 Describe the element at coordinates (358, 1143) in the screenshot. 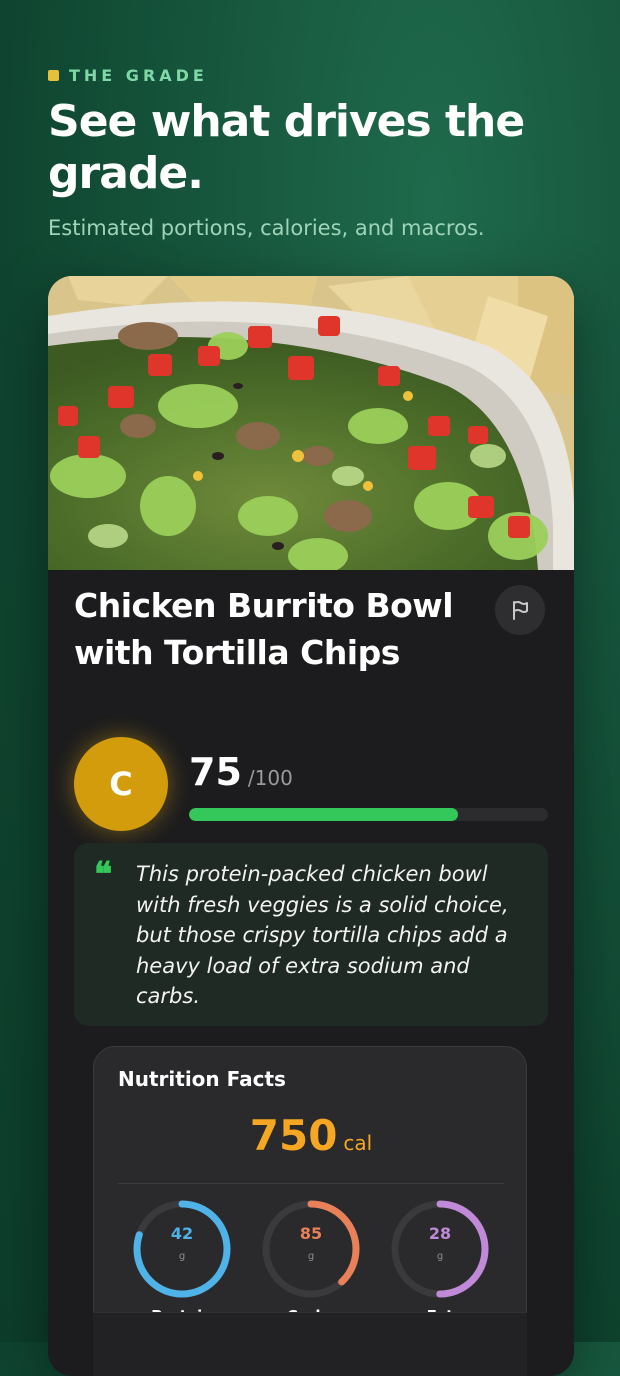

I see `calories-unit: cal` at that location.